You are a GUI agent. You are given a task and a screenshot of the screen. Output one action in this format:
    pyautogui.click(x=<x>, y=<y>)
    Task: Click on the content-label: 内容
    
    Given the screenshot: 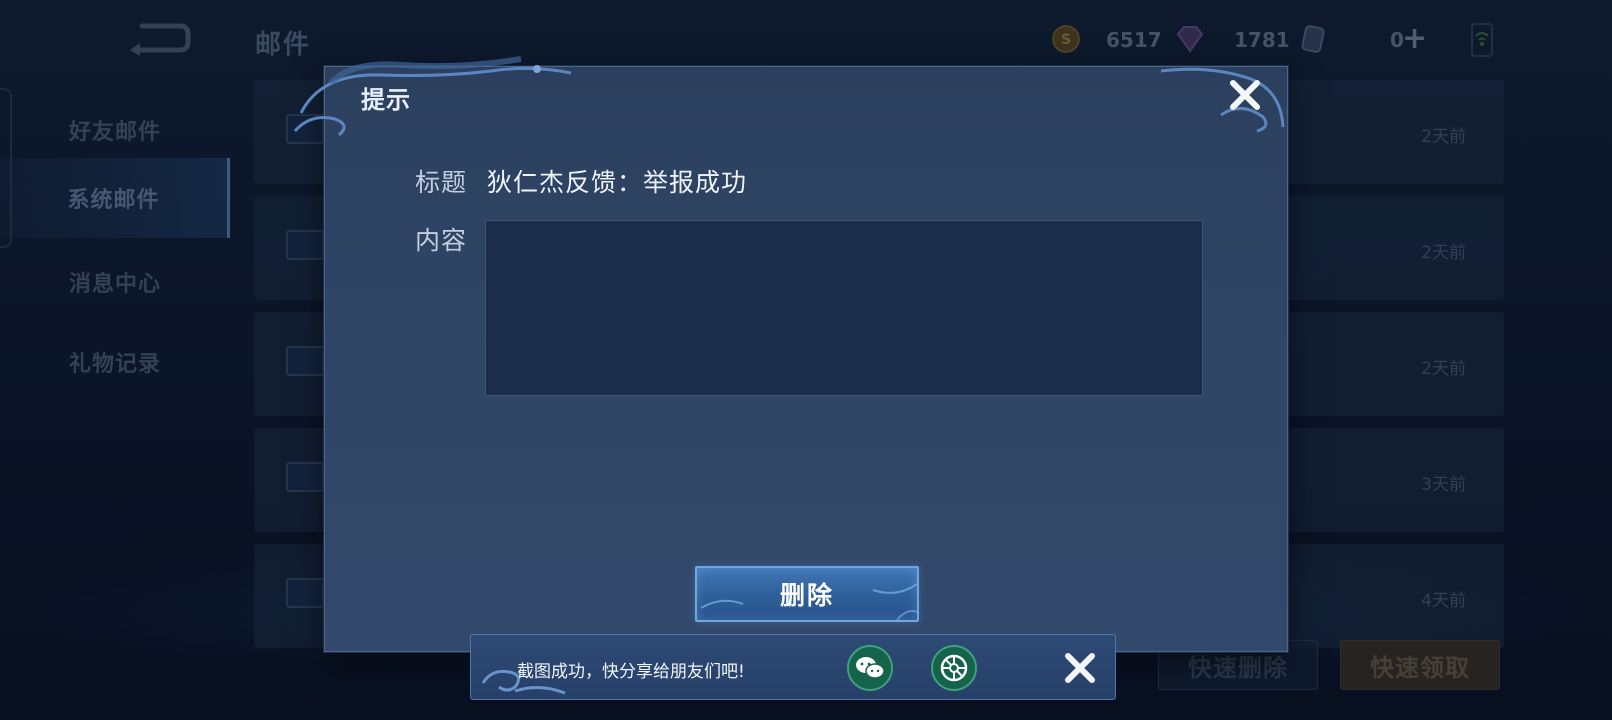 What is the action you would take?
    pyautogui.click(x=441, y=240)
    